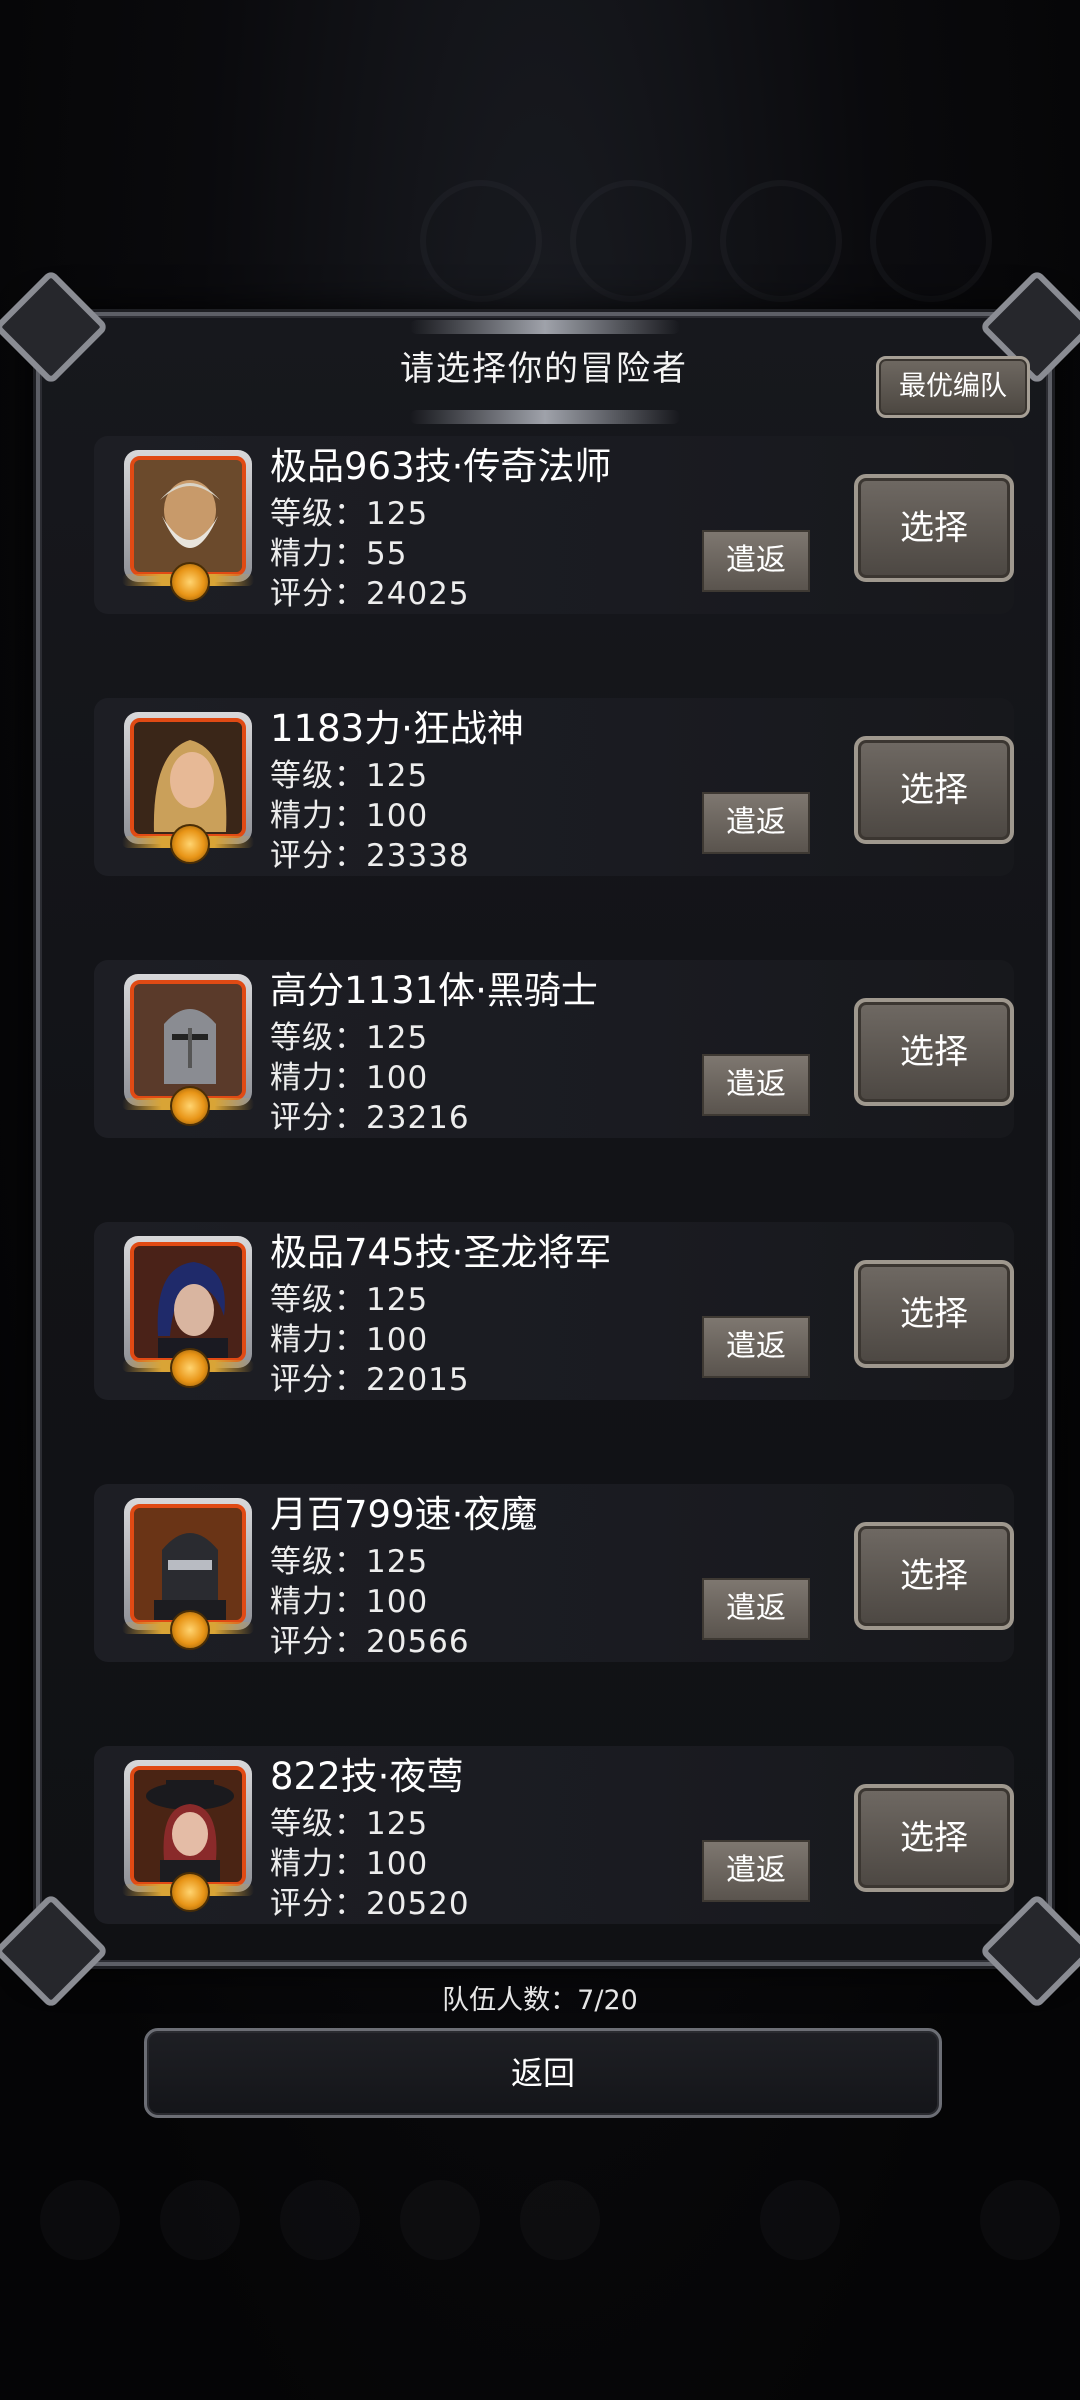  What do you see at coordinates (554, 787) in the screenshot?
I see `hero-card: 1183力·狂战神 等级：125 精力：100 评分：23338 遣返 选择` at bounding box center [554, 787].